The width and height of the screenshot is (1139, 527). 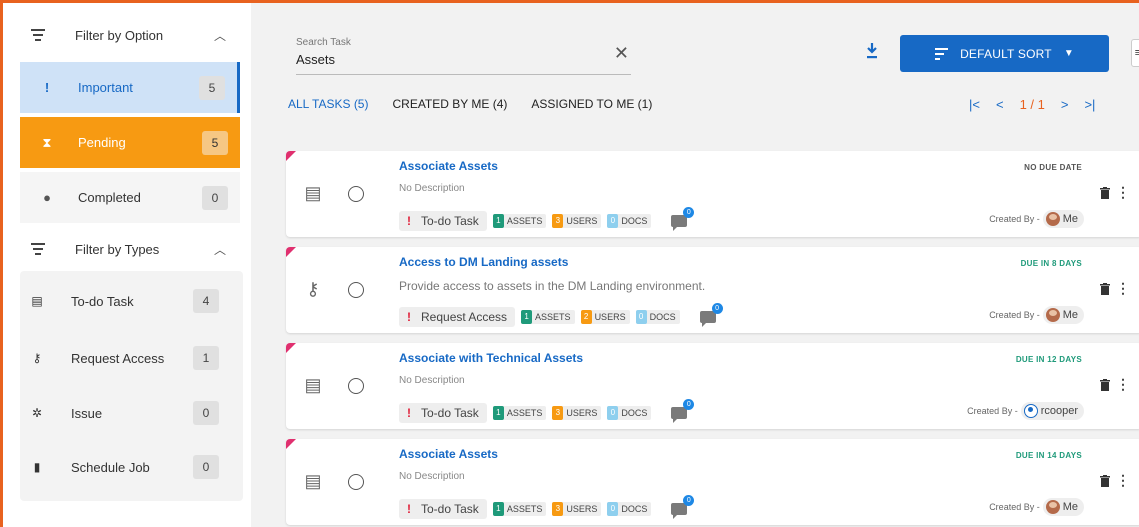 What do you see at coordinates (1052, 315) in the screenshot?
I see `avatar` at bounding box center [1052, 315].